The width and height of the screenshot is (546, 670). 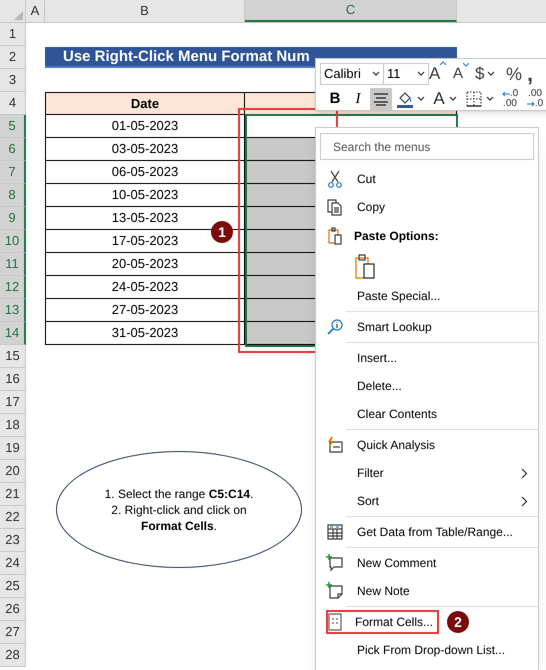 I want to click on row-header: 20, so click(x=13, y=471).